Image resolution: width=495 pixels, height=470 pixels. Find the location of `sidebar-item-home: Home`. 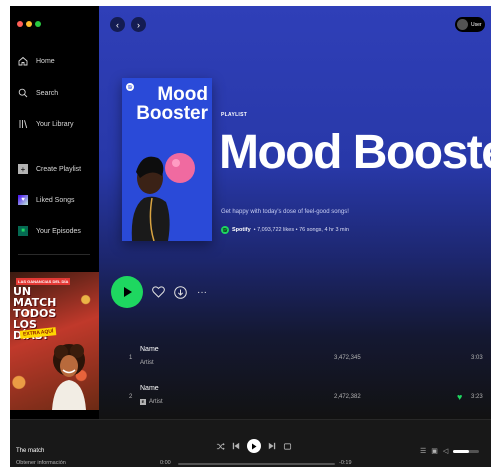

sidebar-item-home: Home is located at coordinates (36, 61).